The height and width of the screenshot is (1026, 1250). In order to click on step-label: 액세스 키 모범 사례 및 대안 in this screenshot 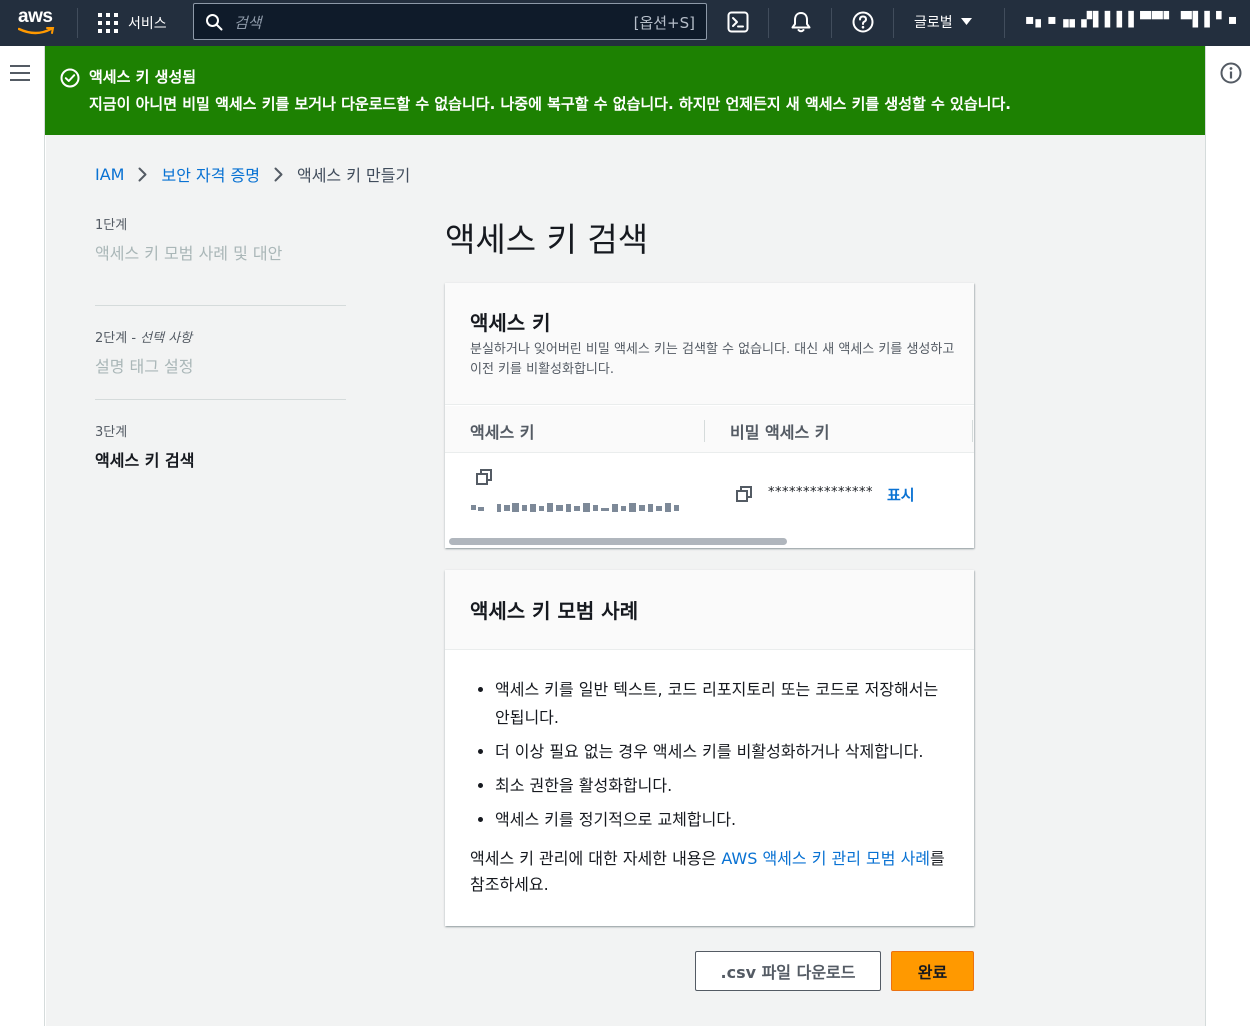, I will do `click(189, 253)`.